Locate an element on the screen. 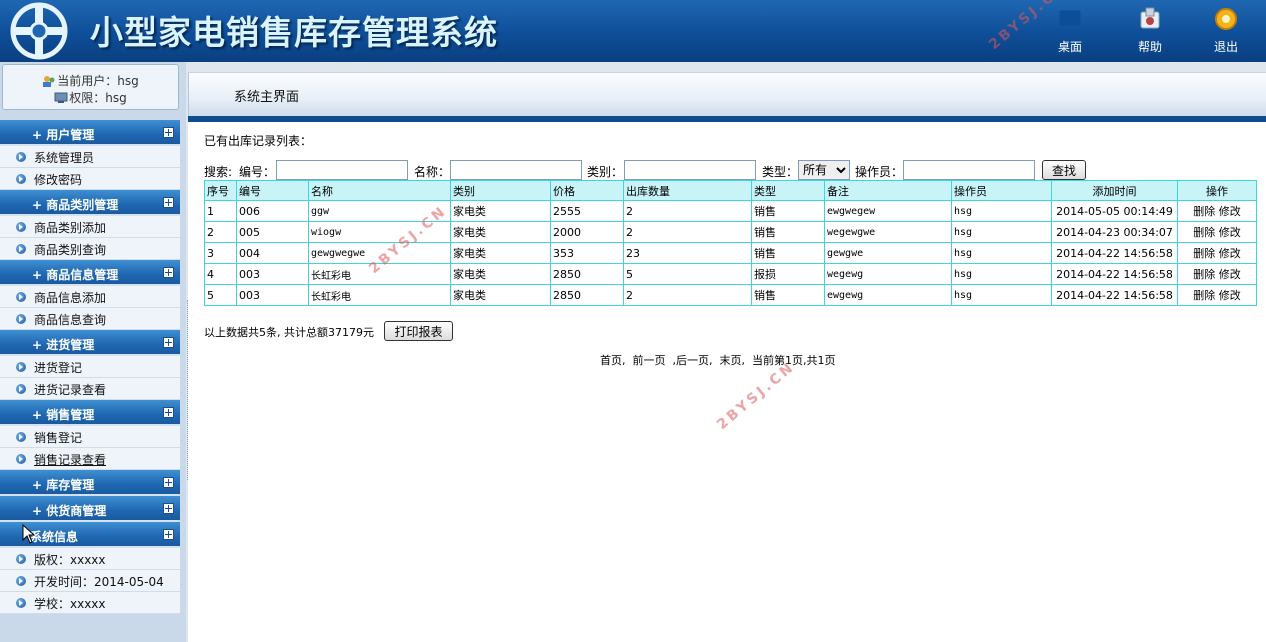 The width and height of the screenshot is (1266, 642). category-input is located at coordinates (690, 170).